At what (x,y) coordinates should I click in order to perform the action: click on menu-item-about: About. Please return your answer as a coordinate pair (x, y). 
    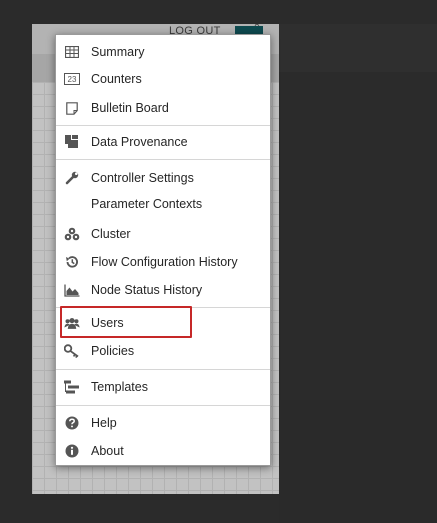
    Looking at the image, I should click on (163, 451).